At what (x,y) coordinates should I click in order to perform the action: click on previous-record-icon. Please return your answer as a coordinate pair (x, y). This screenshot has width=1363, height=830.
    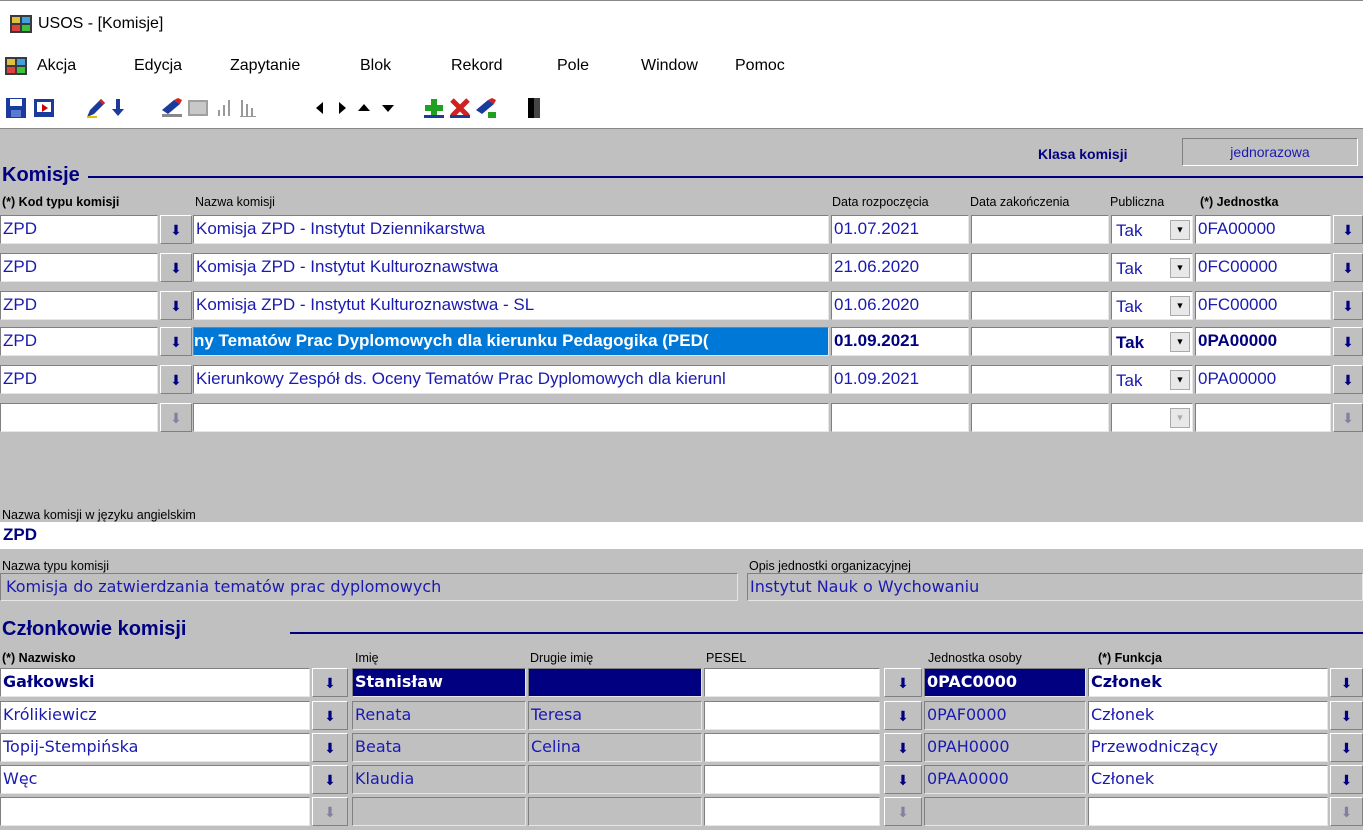
    Looking at the image, I should click on (364, 108).